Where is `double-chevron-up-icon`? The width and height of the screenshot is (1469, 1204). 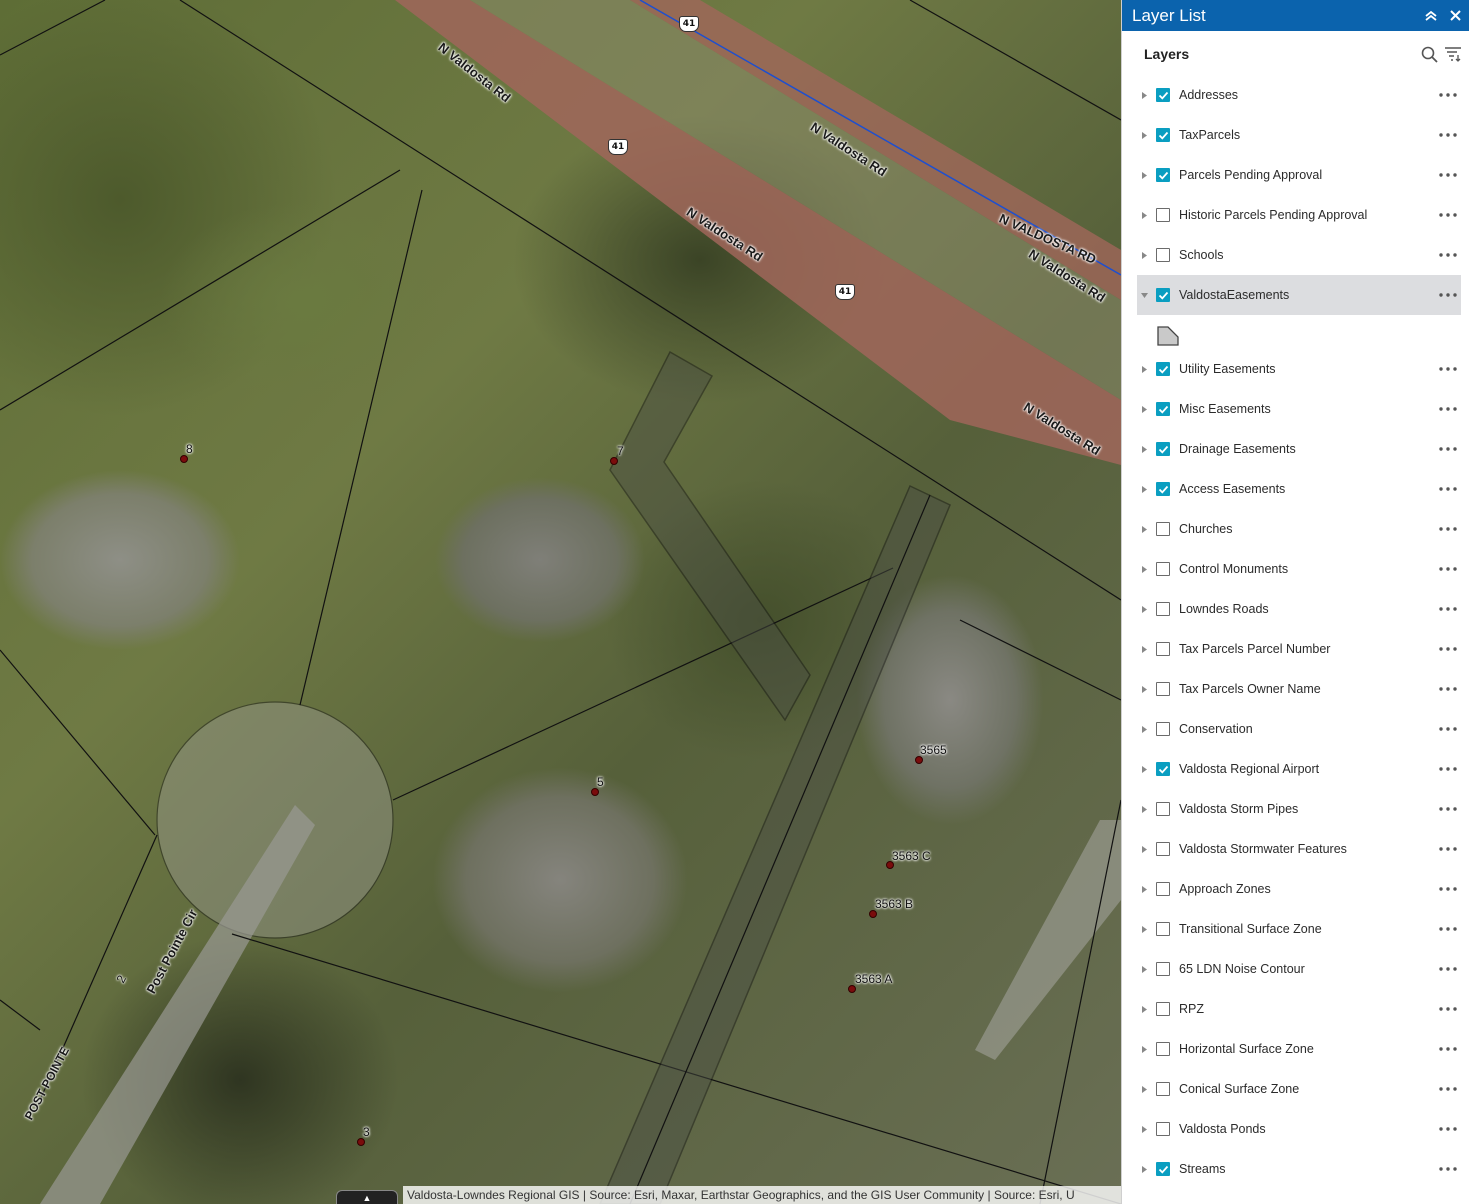
double-chevron-up-icon is located at coordinates (1431, 16).